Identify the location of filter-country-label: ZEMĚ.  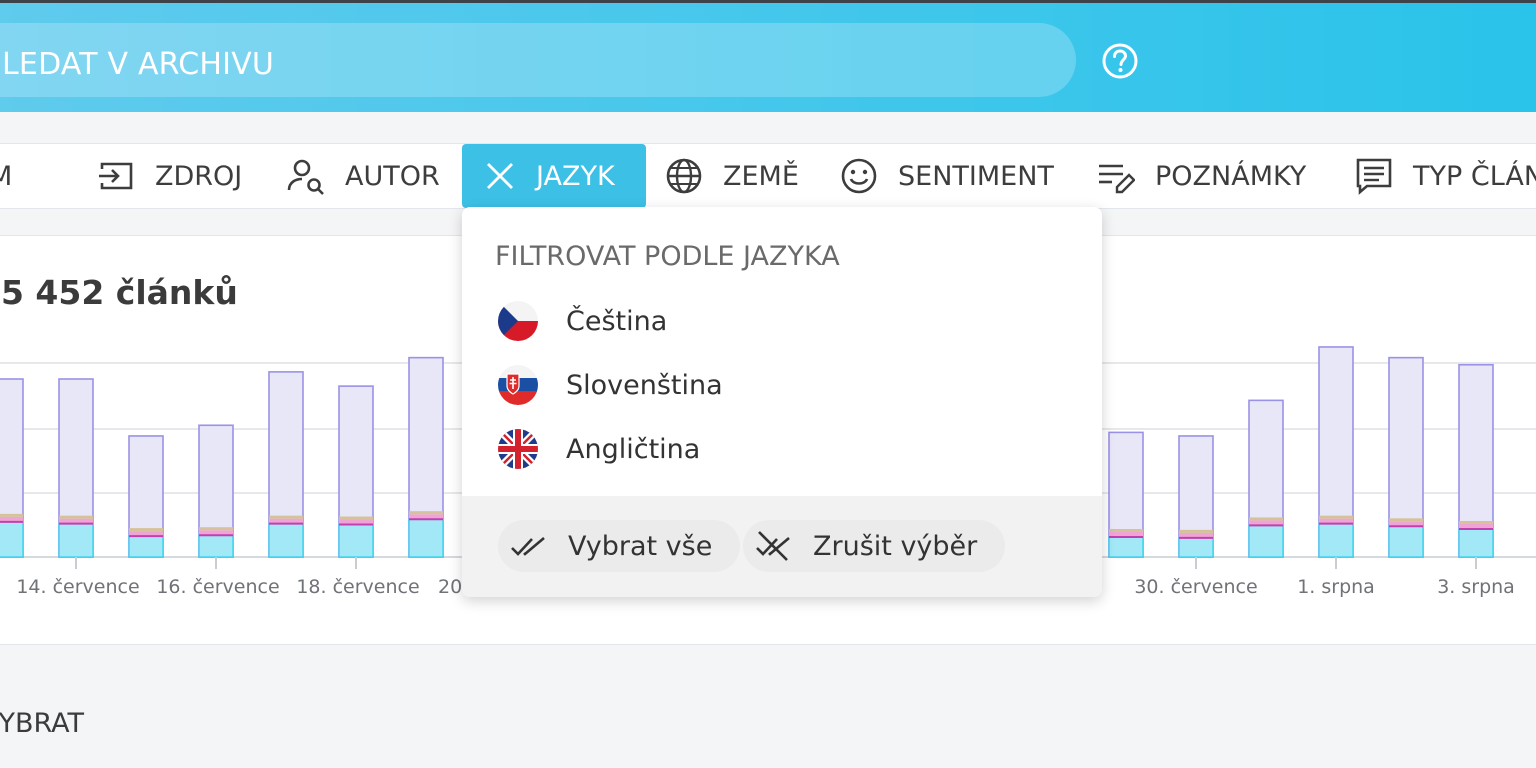
(761, 176).